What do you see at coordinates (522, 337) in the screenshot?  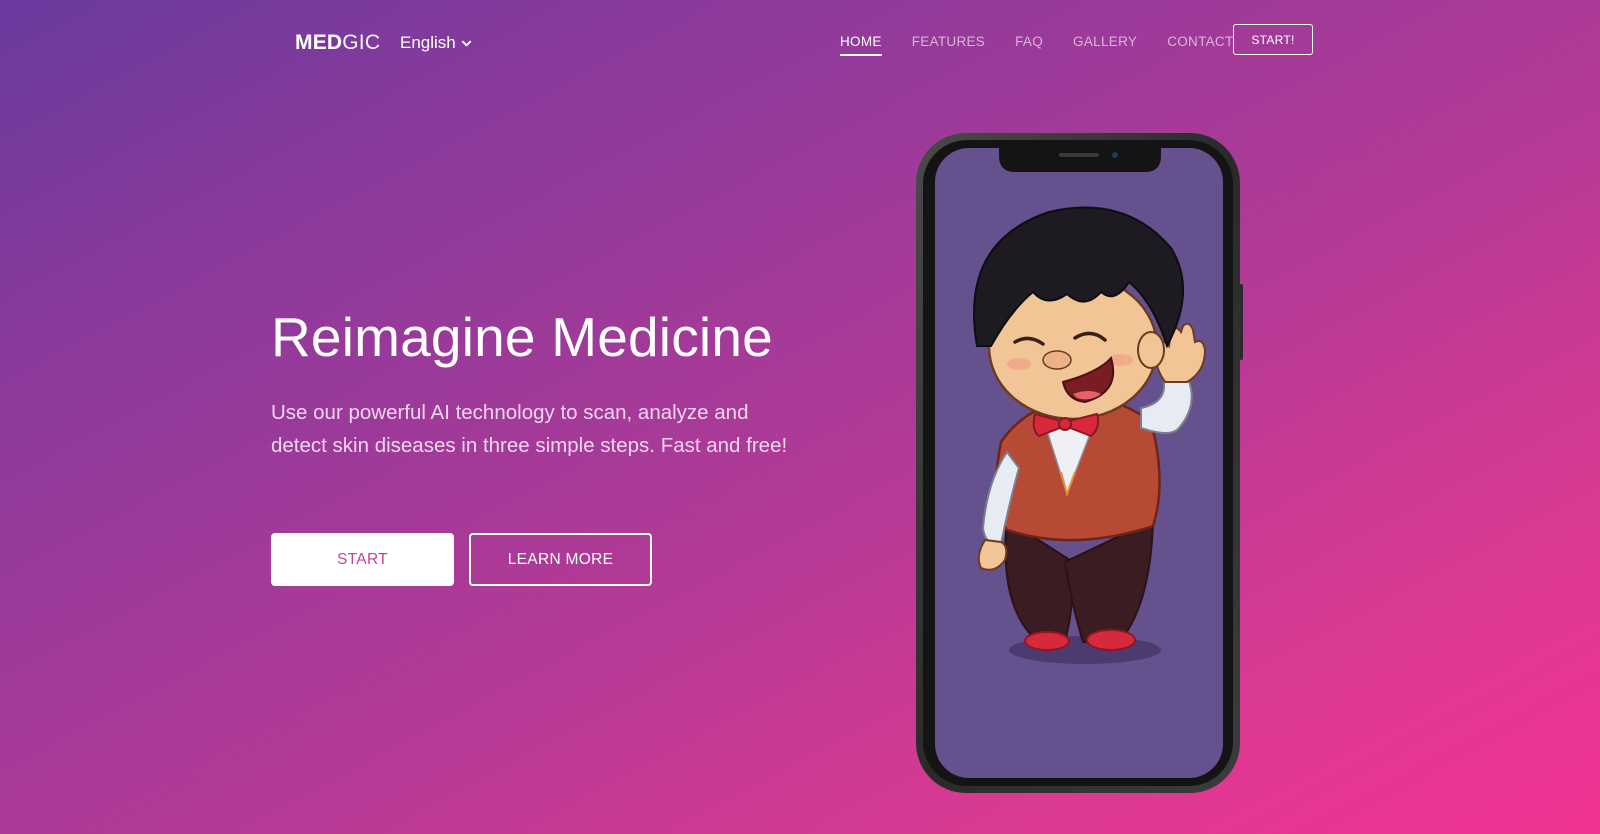 I see `hero-title: Reimagine Medicine` at bounding box center [522, 337].